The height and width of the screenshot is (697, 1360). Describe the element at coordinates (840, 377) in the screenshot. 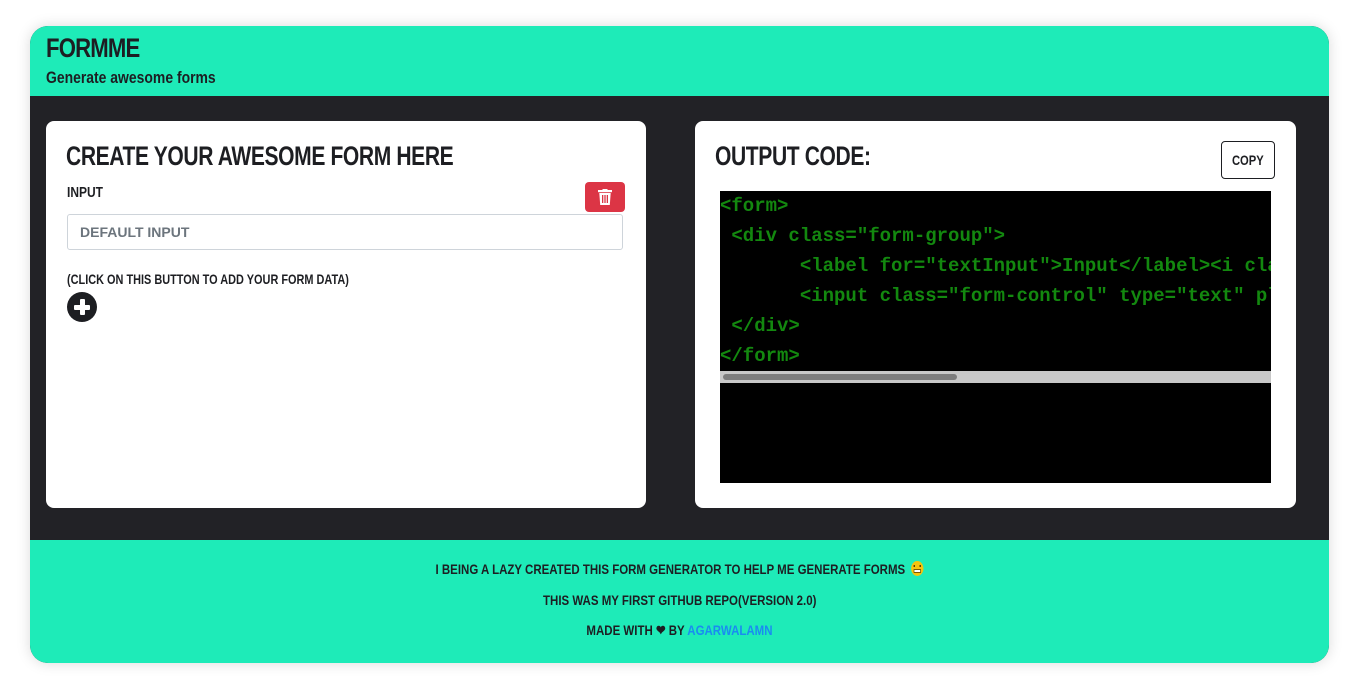

I see `scrollbar-thumb` at that location.